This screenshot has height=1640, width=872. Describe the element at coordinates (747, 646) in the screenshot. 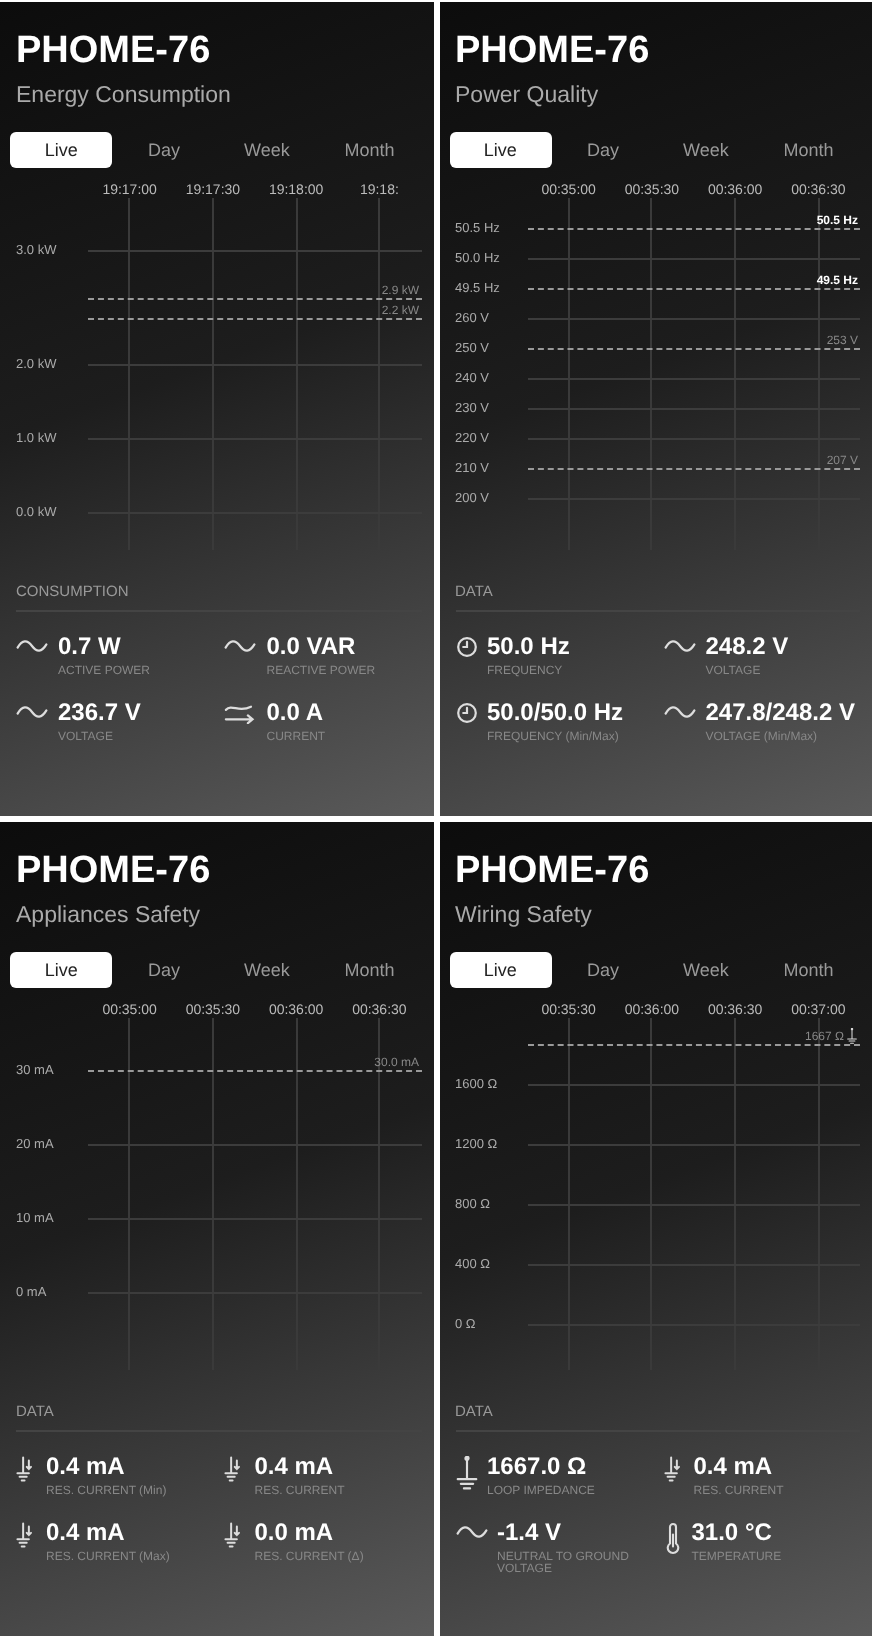

I see `reading-value: 248.2 V` at that location.